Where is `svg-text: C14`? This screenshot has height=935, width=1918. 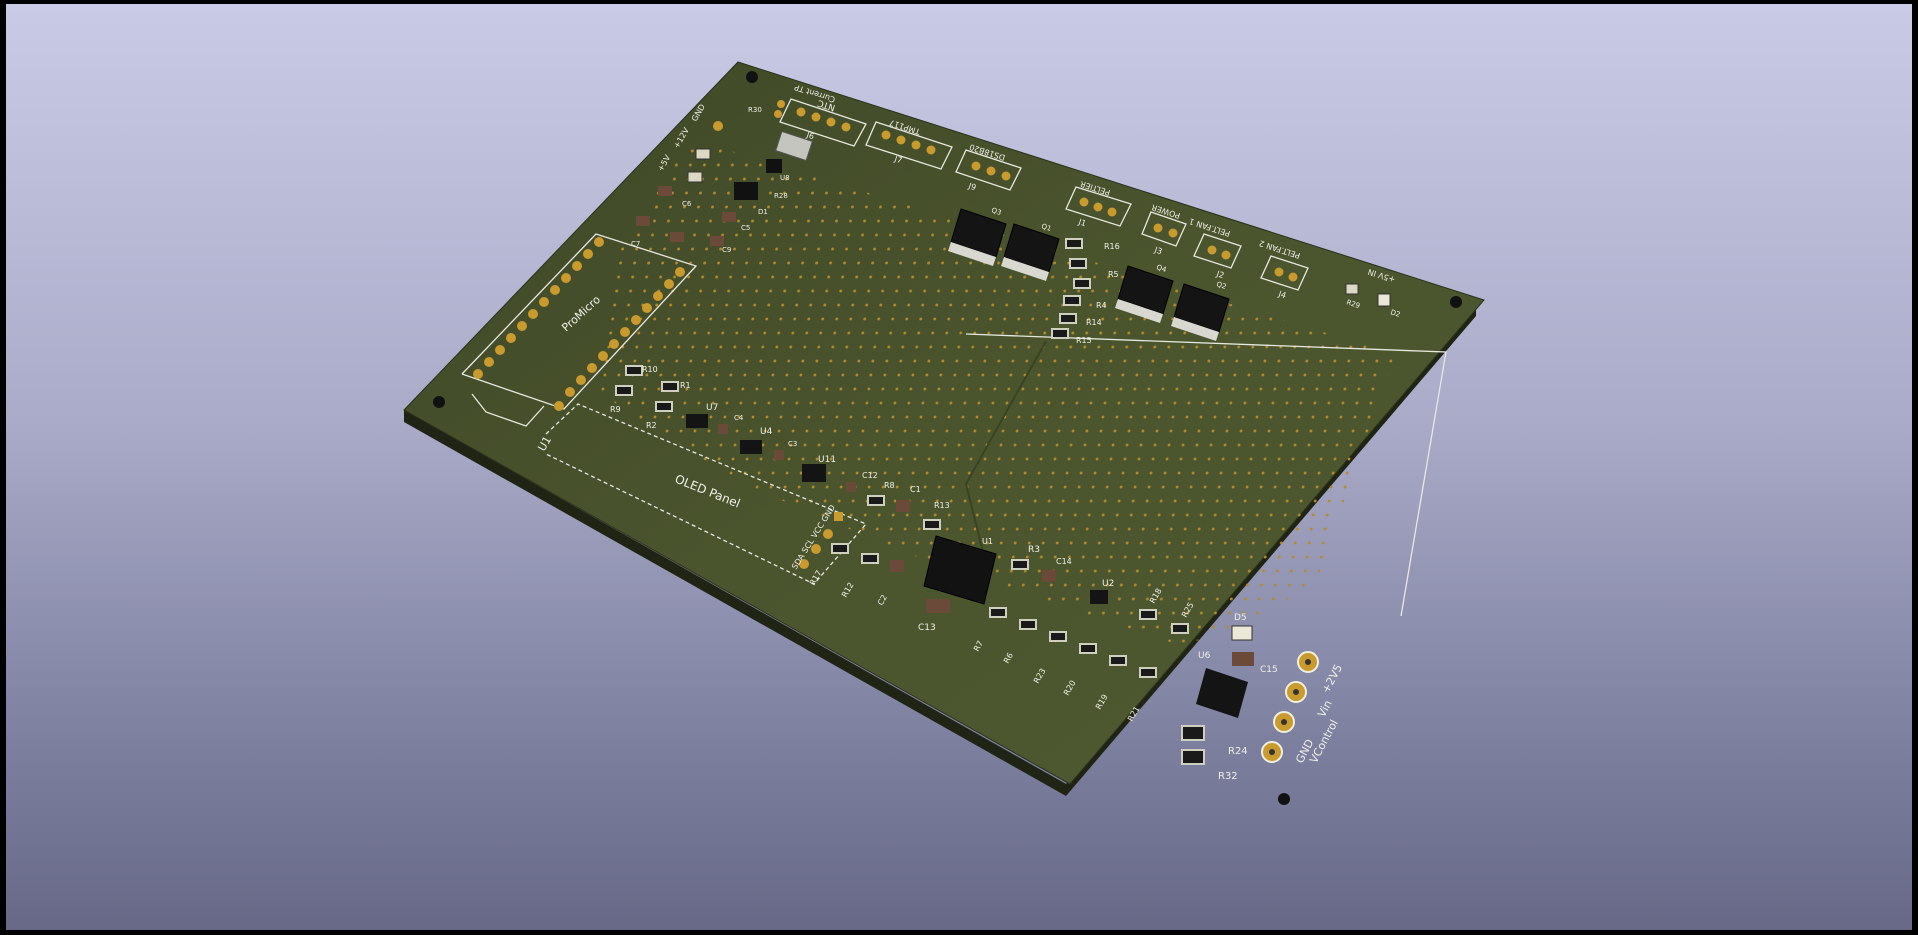
svg-text: C14 is located at coordinates (1064, 561).